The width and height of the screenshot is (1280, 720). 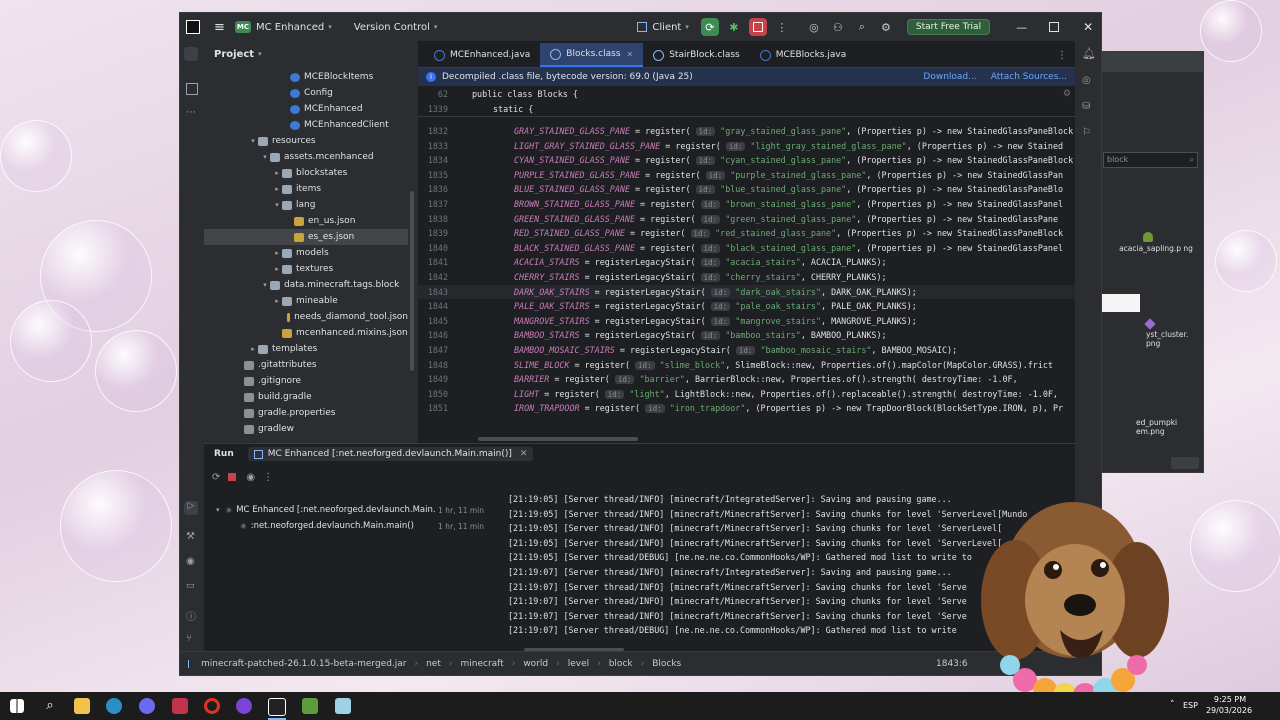 What do you see at coordinates (191, 54) in the screenshot?
I see `project-tool-icon` at bounding box center [191, 54].